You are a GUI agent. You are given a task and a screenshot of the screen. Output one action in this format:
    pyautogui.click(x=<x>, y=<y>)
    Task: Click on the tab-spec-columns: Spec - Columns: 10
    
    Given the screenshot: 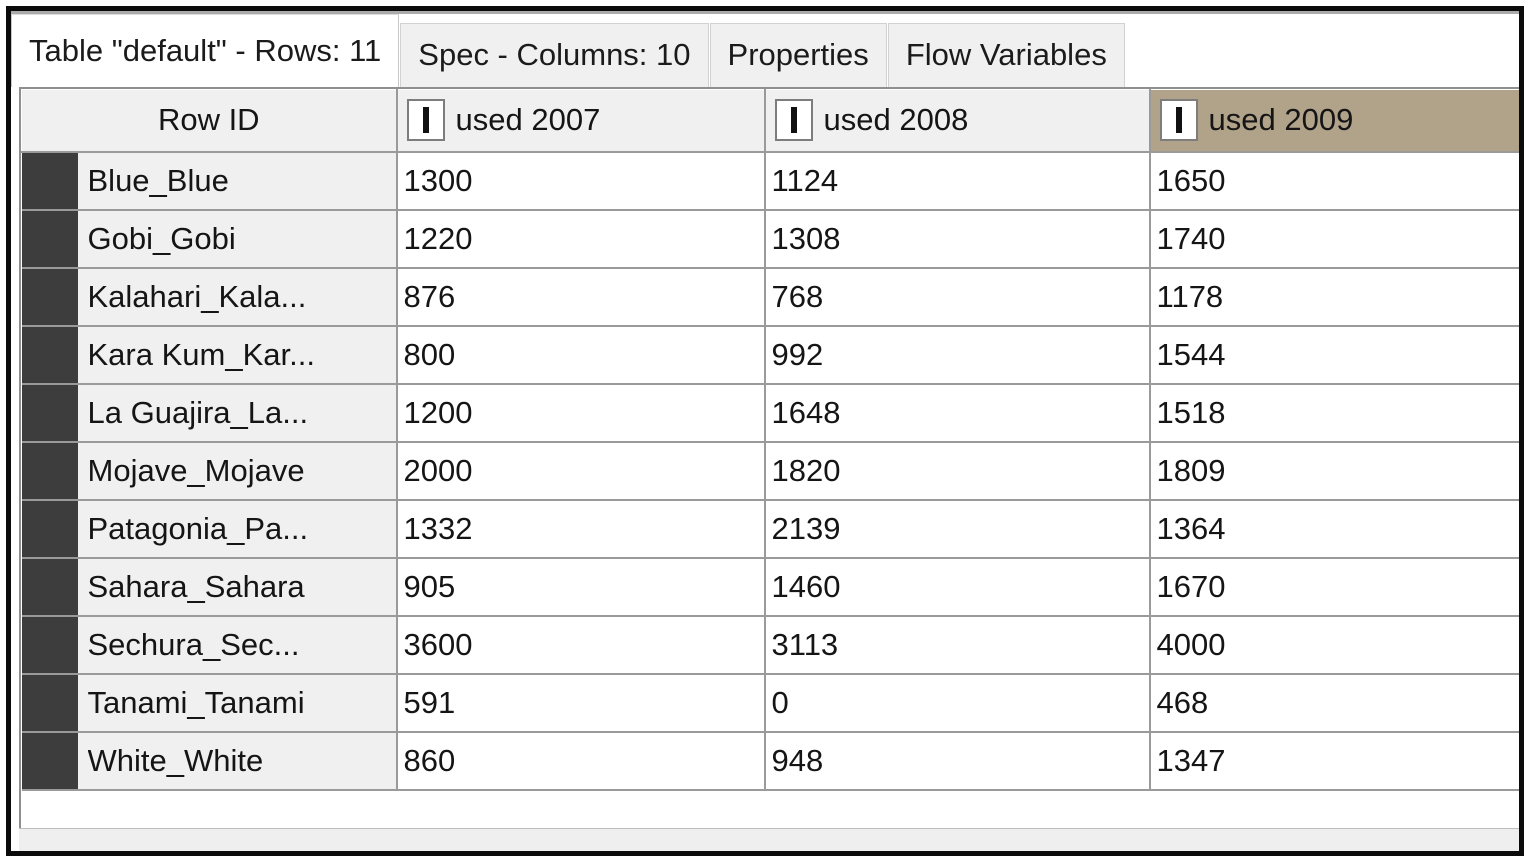 What is the action you would take?
    pyautogui.click(x=554, y=55)
    